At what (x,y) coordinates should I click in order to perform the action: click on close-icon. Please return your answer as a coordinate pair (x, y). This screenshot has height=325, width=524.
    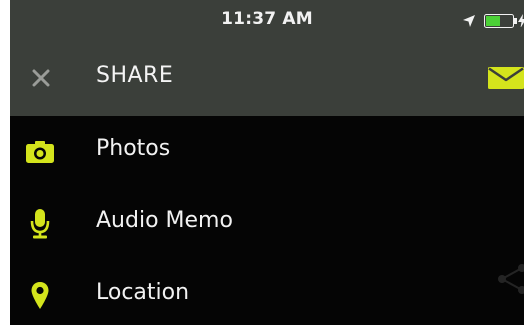
    Looking at the image, I should click on (41, 78).